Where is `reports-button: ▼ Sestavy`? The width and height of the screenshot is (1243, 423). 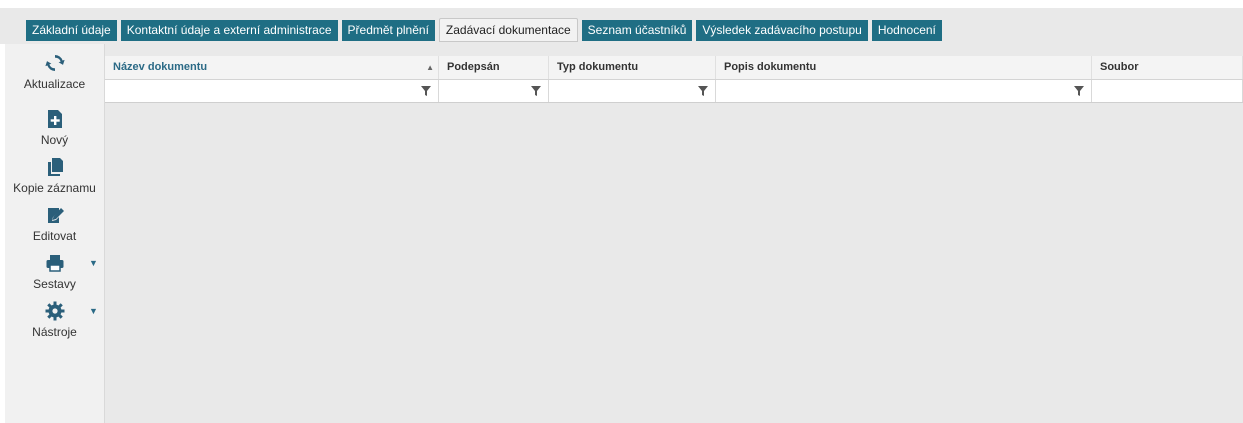 reports-button: ▼ Sestavy is located at coordinates (54, 271).